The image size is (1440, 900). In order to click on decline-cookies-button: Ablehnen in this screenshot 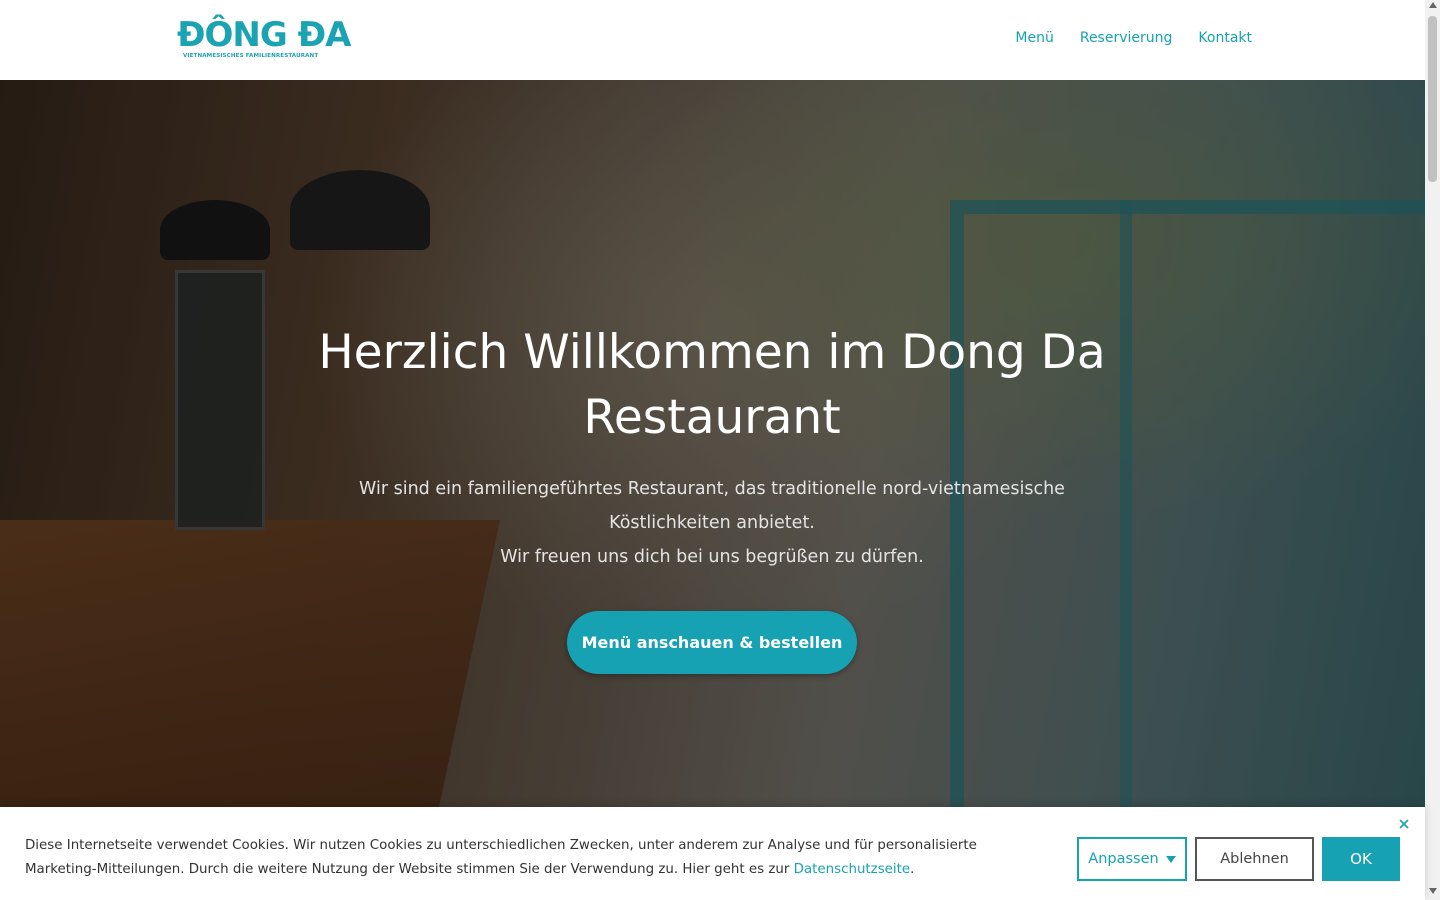, I will do `click(1254, 859)`.